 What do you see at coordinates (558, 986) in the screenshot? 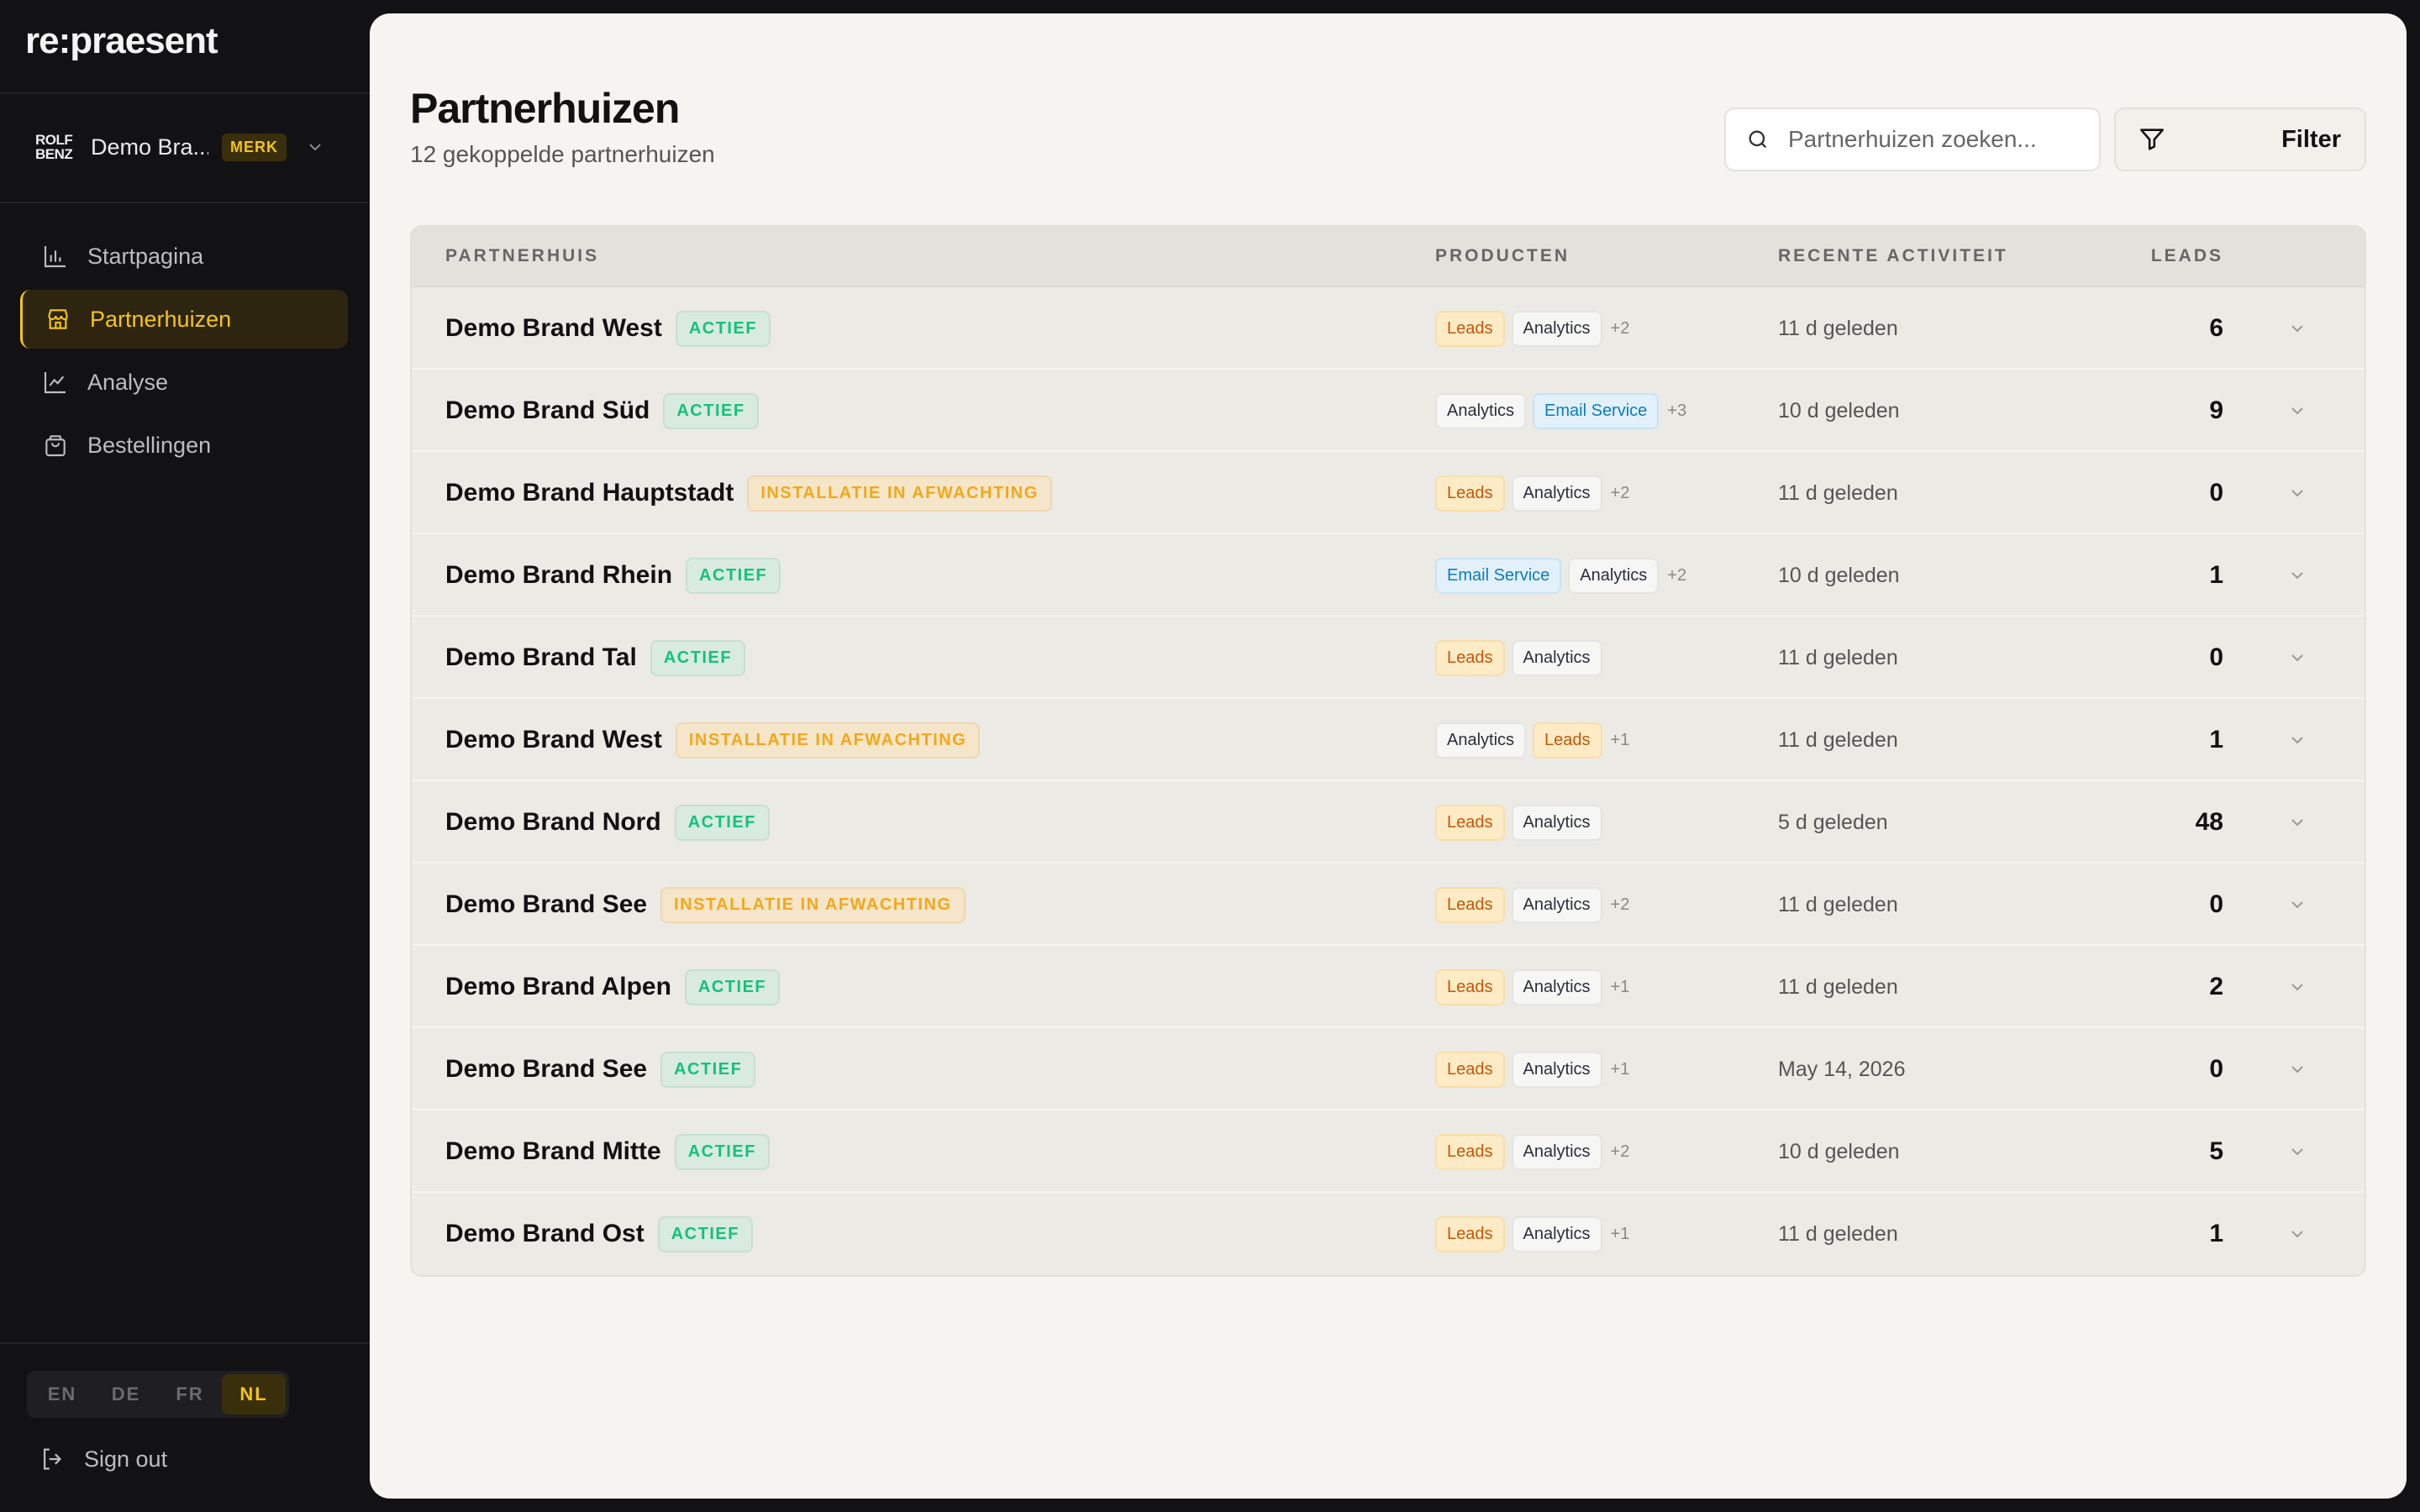
I see `partner-name: Demo Brand Alpen` at bounding box center [558, 986].